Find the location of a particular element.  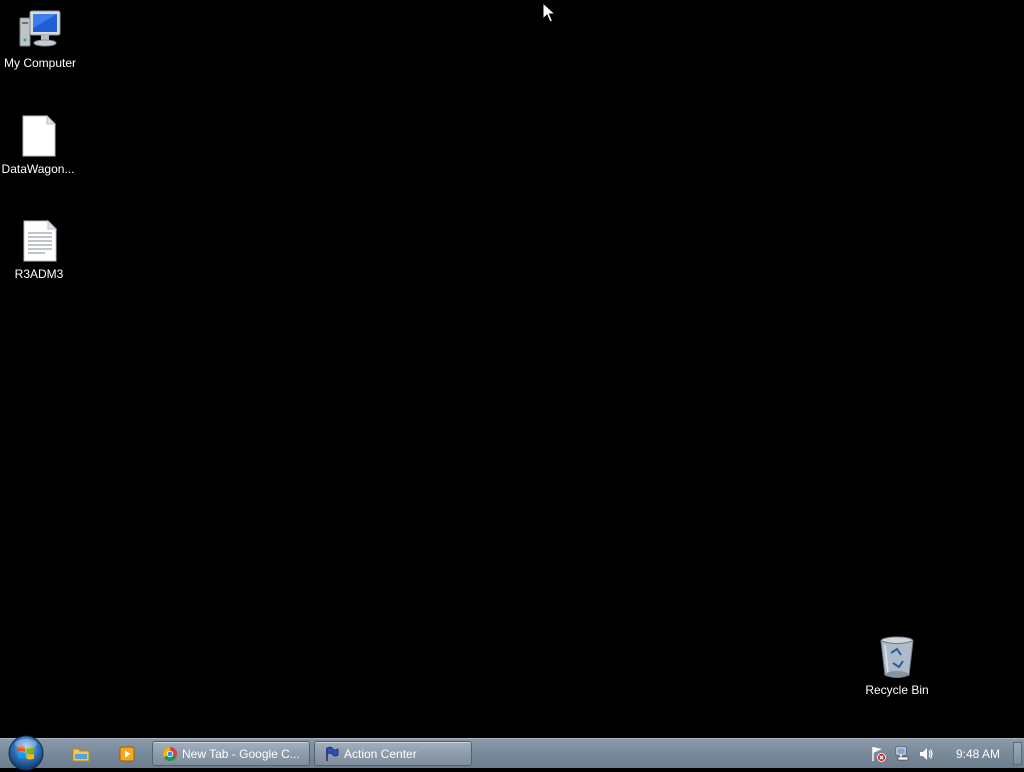

blank-file-icon is located at coordinates (39, 135).